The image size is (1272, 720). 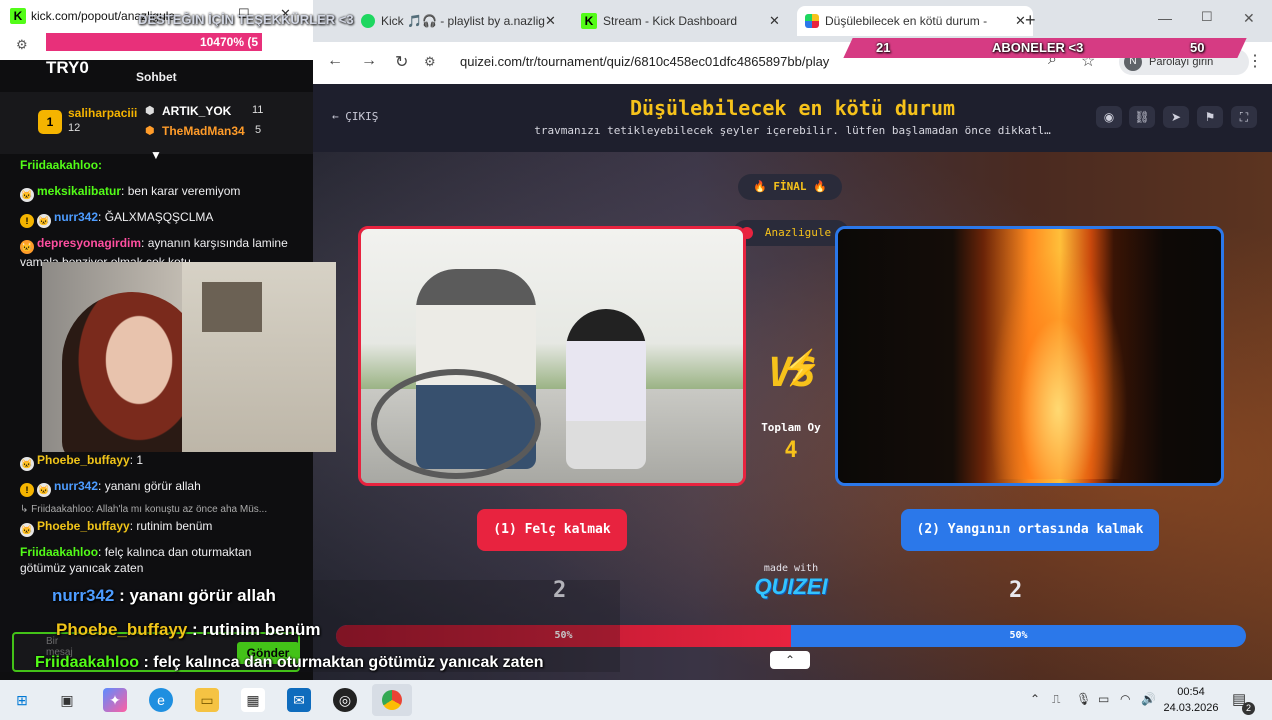 I want to click on tab-label: Stream - Kick Dashboard, so click(x=670, y=21).